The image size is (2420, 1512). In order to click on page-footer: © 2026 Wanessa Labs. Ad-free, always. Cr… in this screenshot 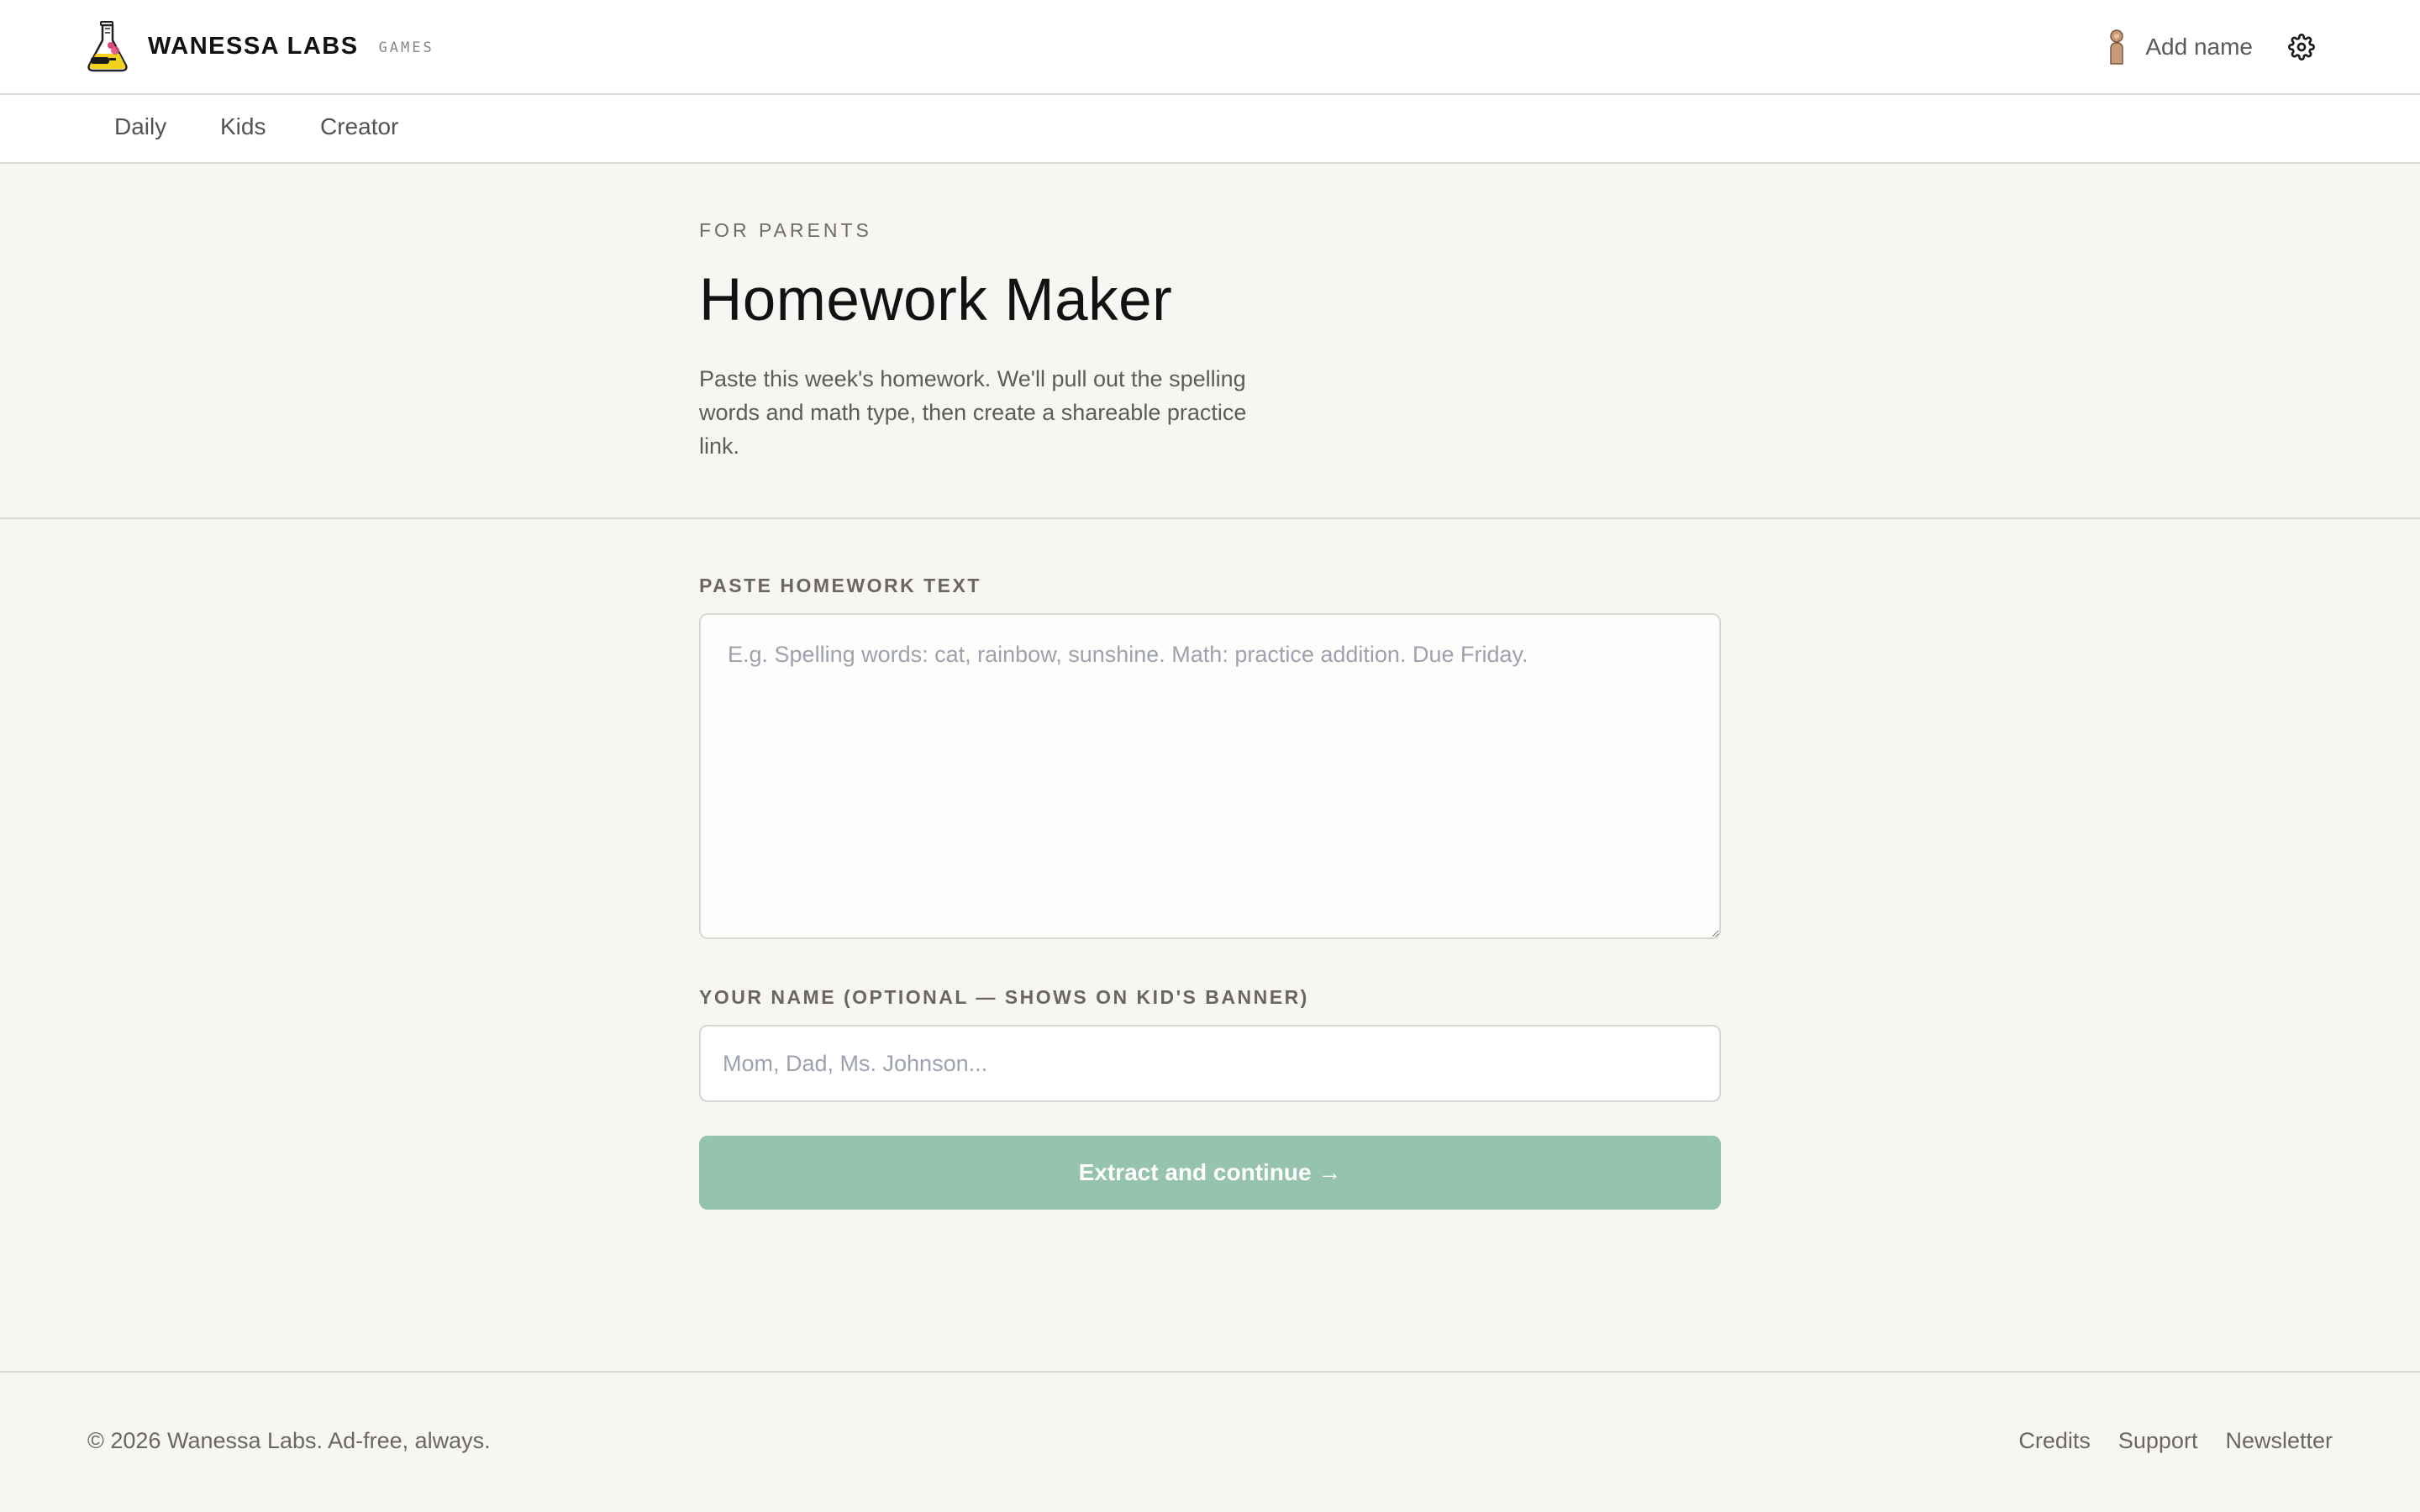, I will do `click(1210, 1441)`.